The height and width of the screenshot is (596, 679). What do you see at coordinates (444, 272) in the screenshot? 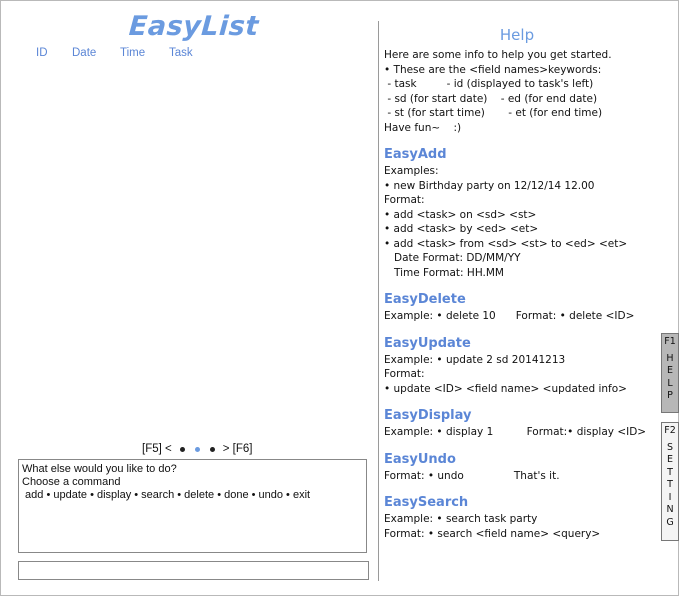
I see `help-section-line: Time Format: HH.MM` at bounding box center [444, 272].